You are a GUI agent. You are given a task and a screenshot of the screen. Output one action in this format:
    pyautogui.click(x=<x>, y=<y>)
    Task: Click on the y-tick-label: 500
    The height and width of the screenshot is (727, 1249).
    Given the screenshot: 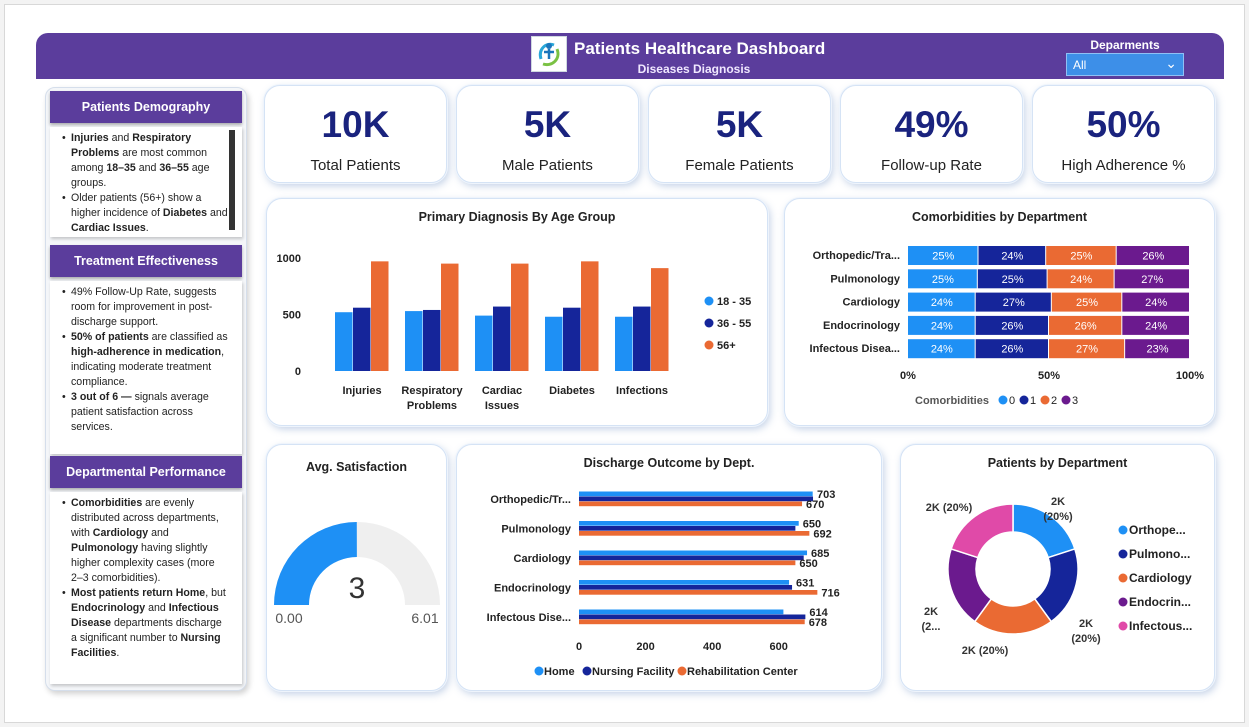 What is the action you would take?
    pyautogui.click(x=292, y=315)
    